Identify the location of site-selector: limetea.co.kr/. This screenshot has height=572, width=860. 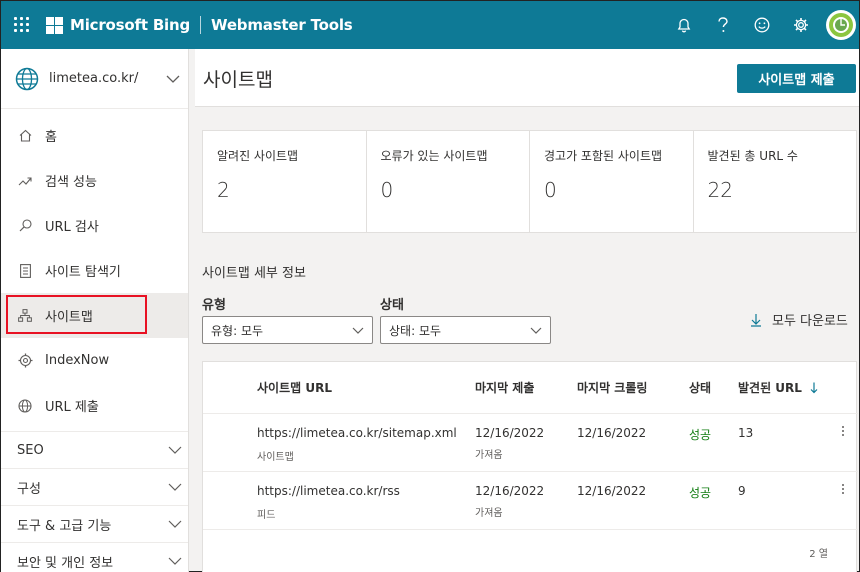
(94, 79).